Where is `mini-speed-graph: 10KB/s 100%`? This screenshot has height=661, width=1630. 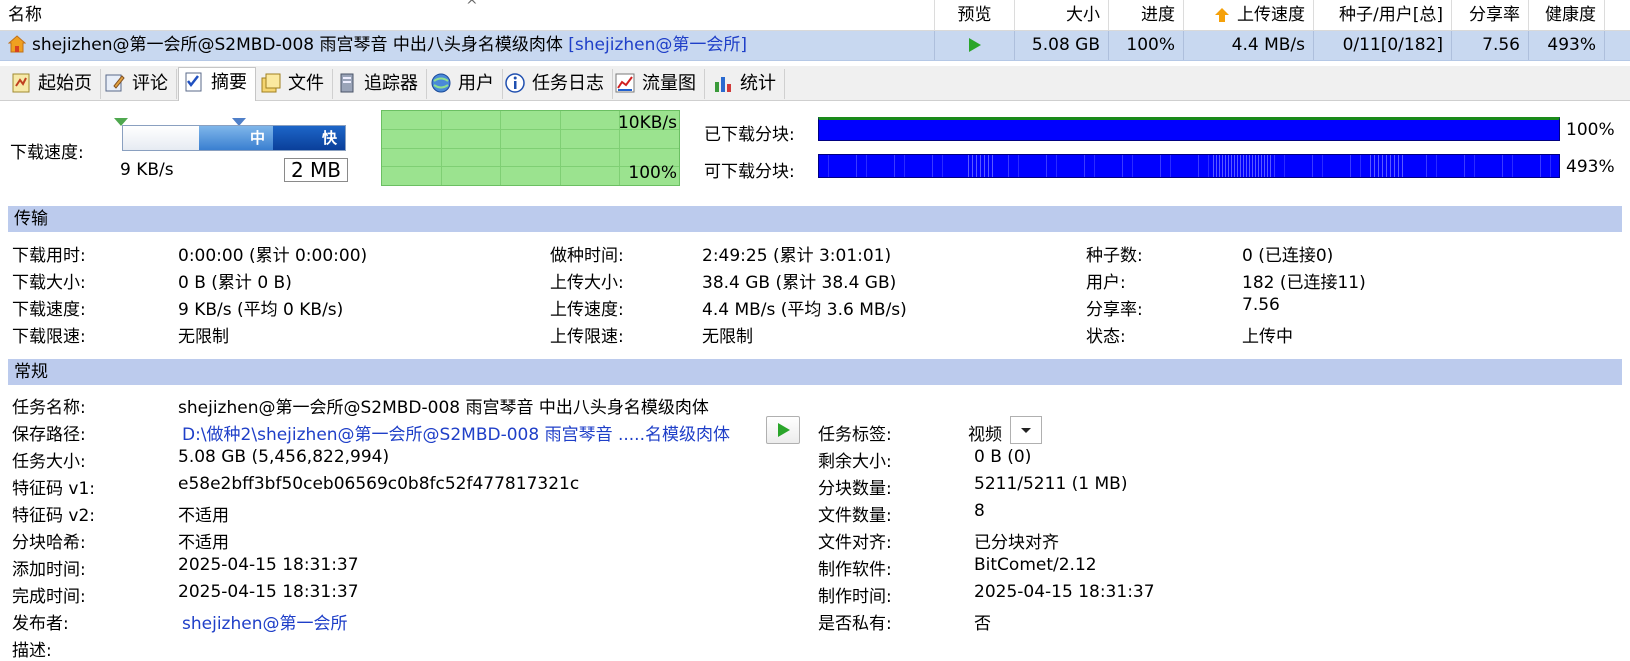
mini-speed-graph: 10KB/s 100% is located at coordinates (530, 148).